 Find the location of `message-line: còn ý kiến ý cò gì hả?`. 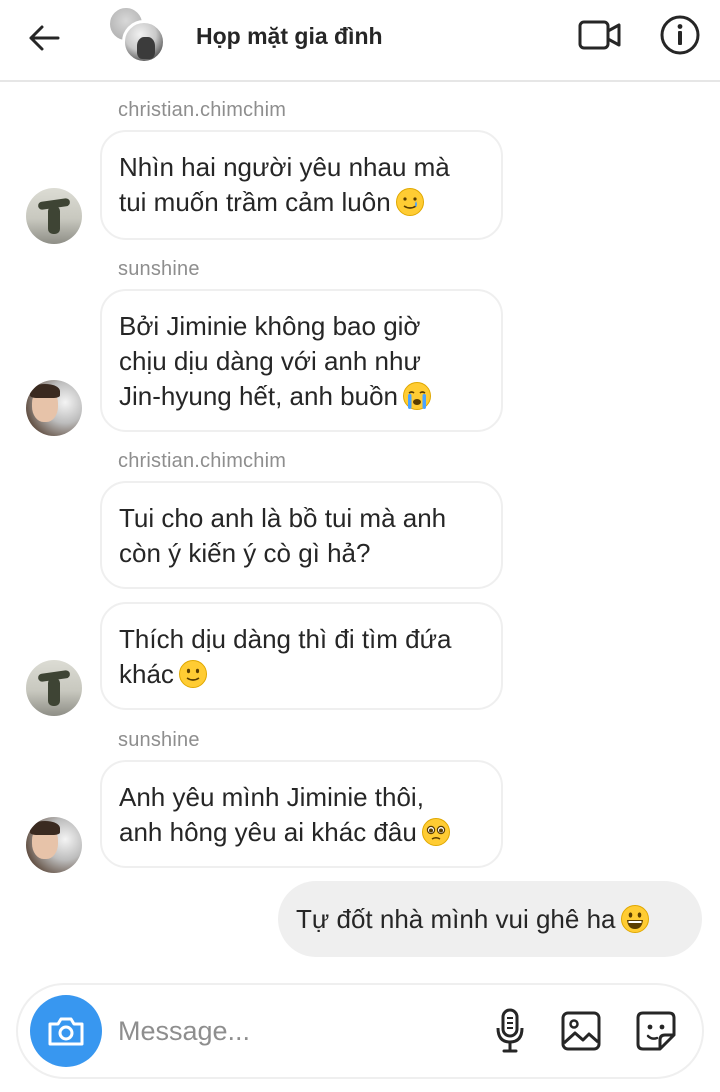

message-line: còn ý kiến ý cò gì hả? is located at coordinates (245, 553).